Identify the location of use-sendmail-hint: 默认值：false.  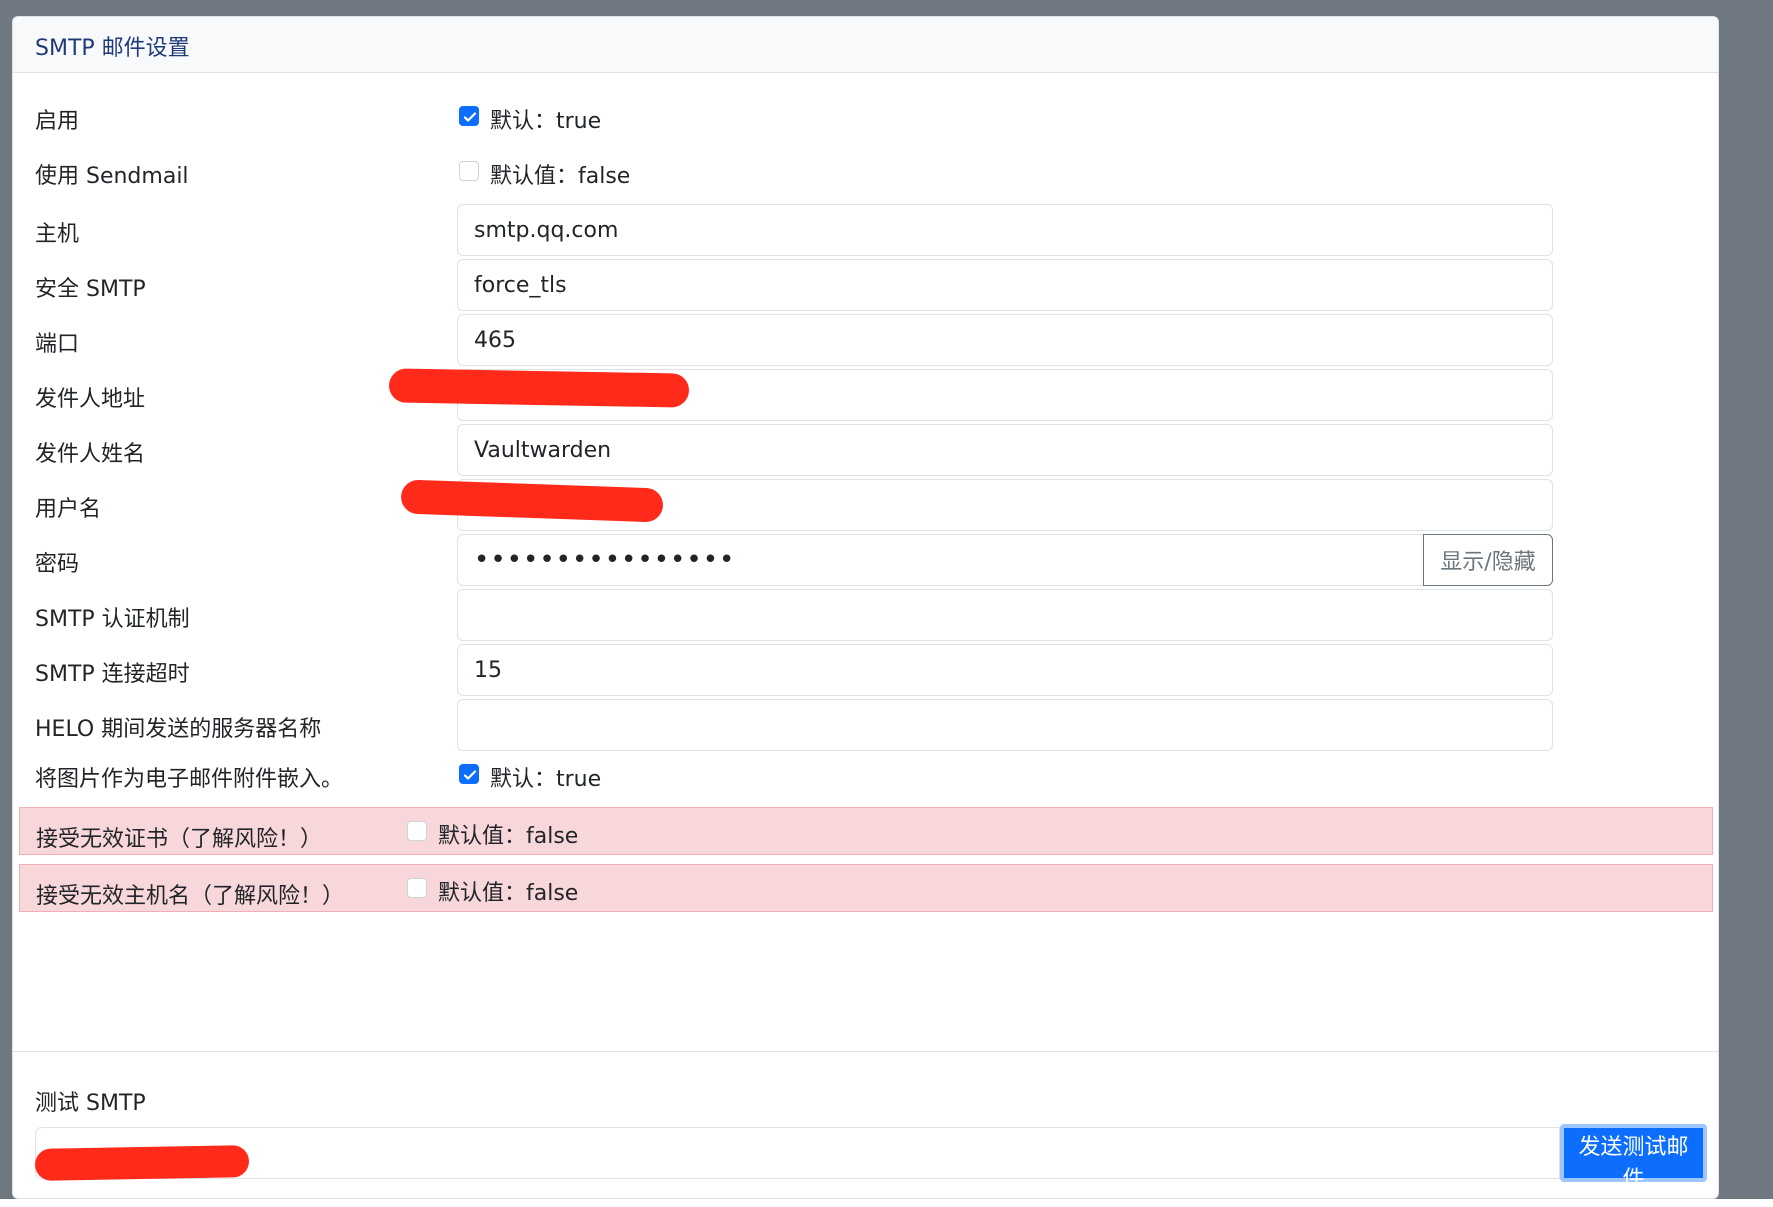
(560, 176).